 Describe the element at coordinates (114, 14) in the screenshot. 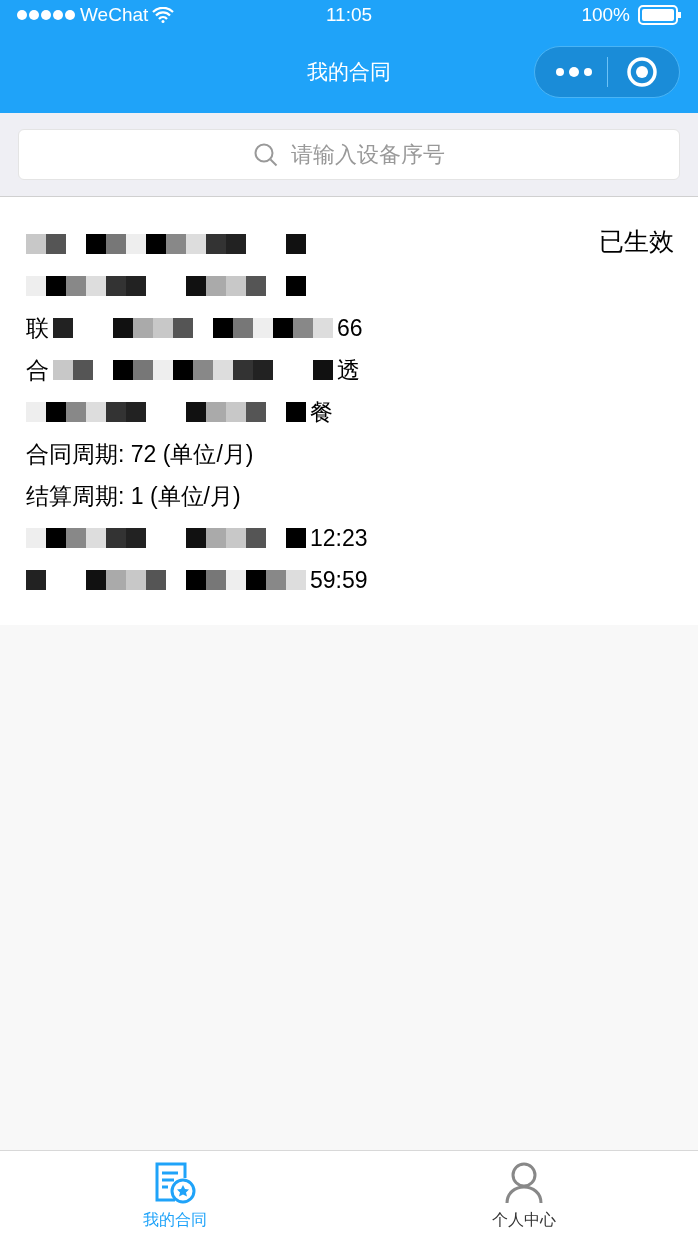

I see `carrier-label: WeChat` at that location.